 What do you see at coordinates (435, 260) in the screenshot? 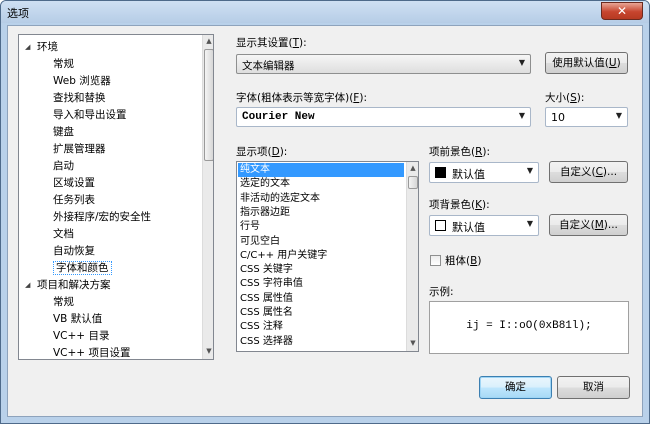
I see `bold-checkbox` at bounding box center [435, 260].